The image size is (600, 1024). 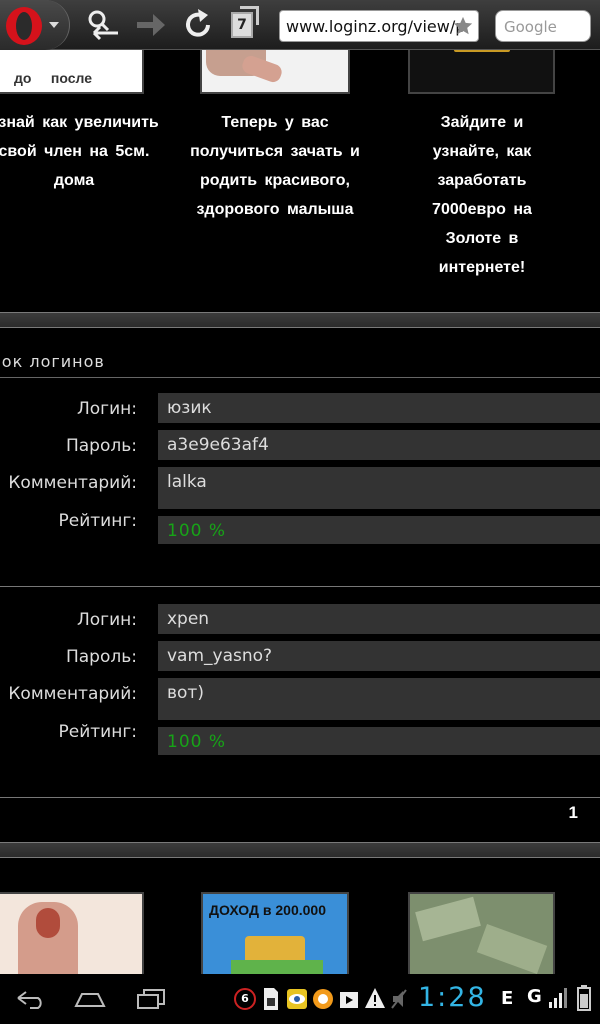 What do you see at coordinates (90, 999) in the screenshot?
I see `home-icon` at bounding box center [90, 999].